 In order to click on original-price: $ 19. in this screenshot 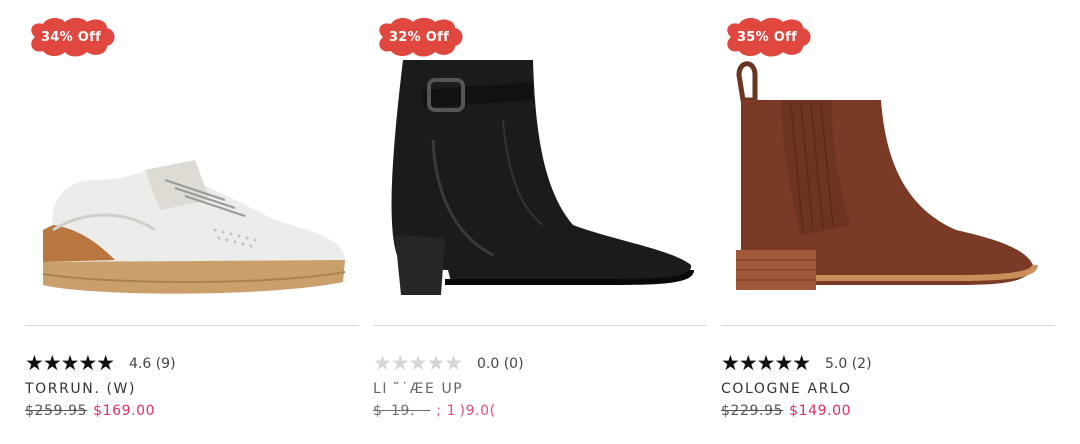, I will do `click(402, 411)`.